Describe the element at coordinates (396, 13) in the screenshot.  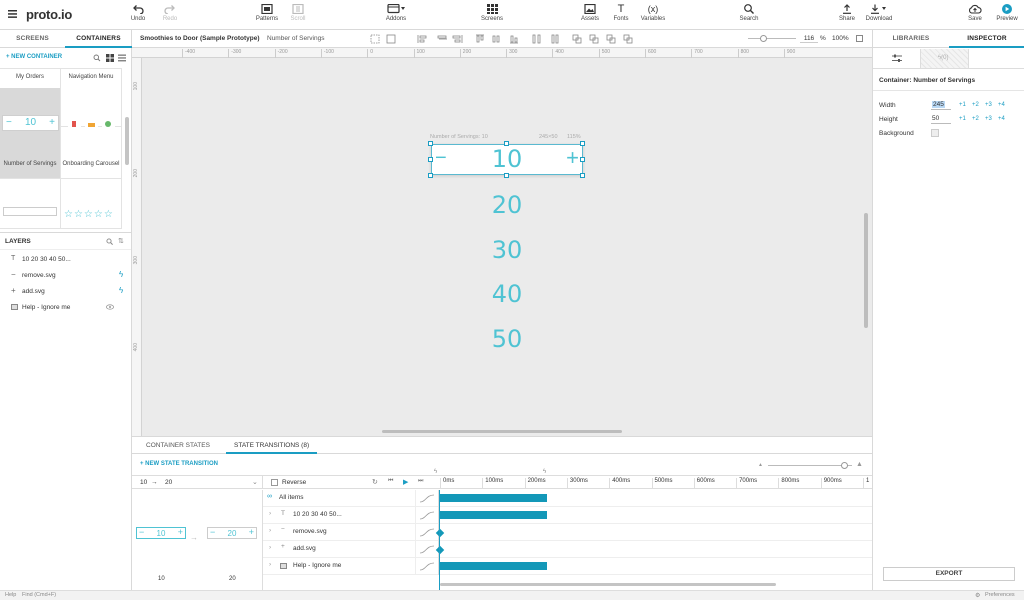
I see `addons-button: Addons` at that location.